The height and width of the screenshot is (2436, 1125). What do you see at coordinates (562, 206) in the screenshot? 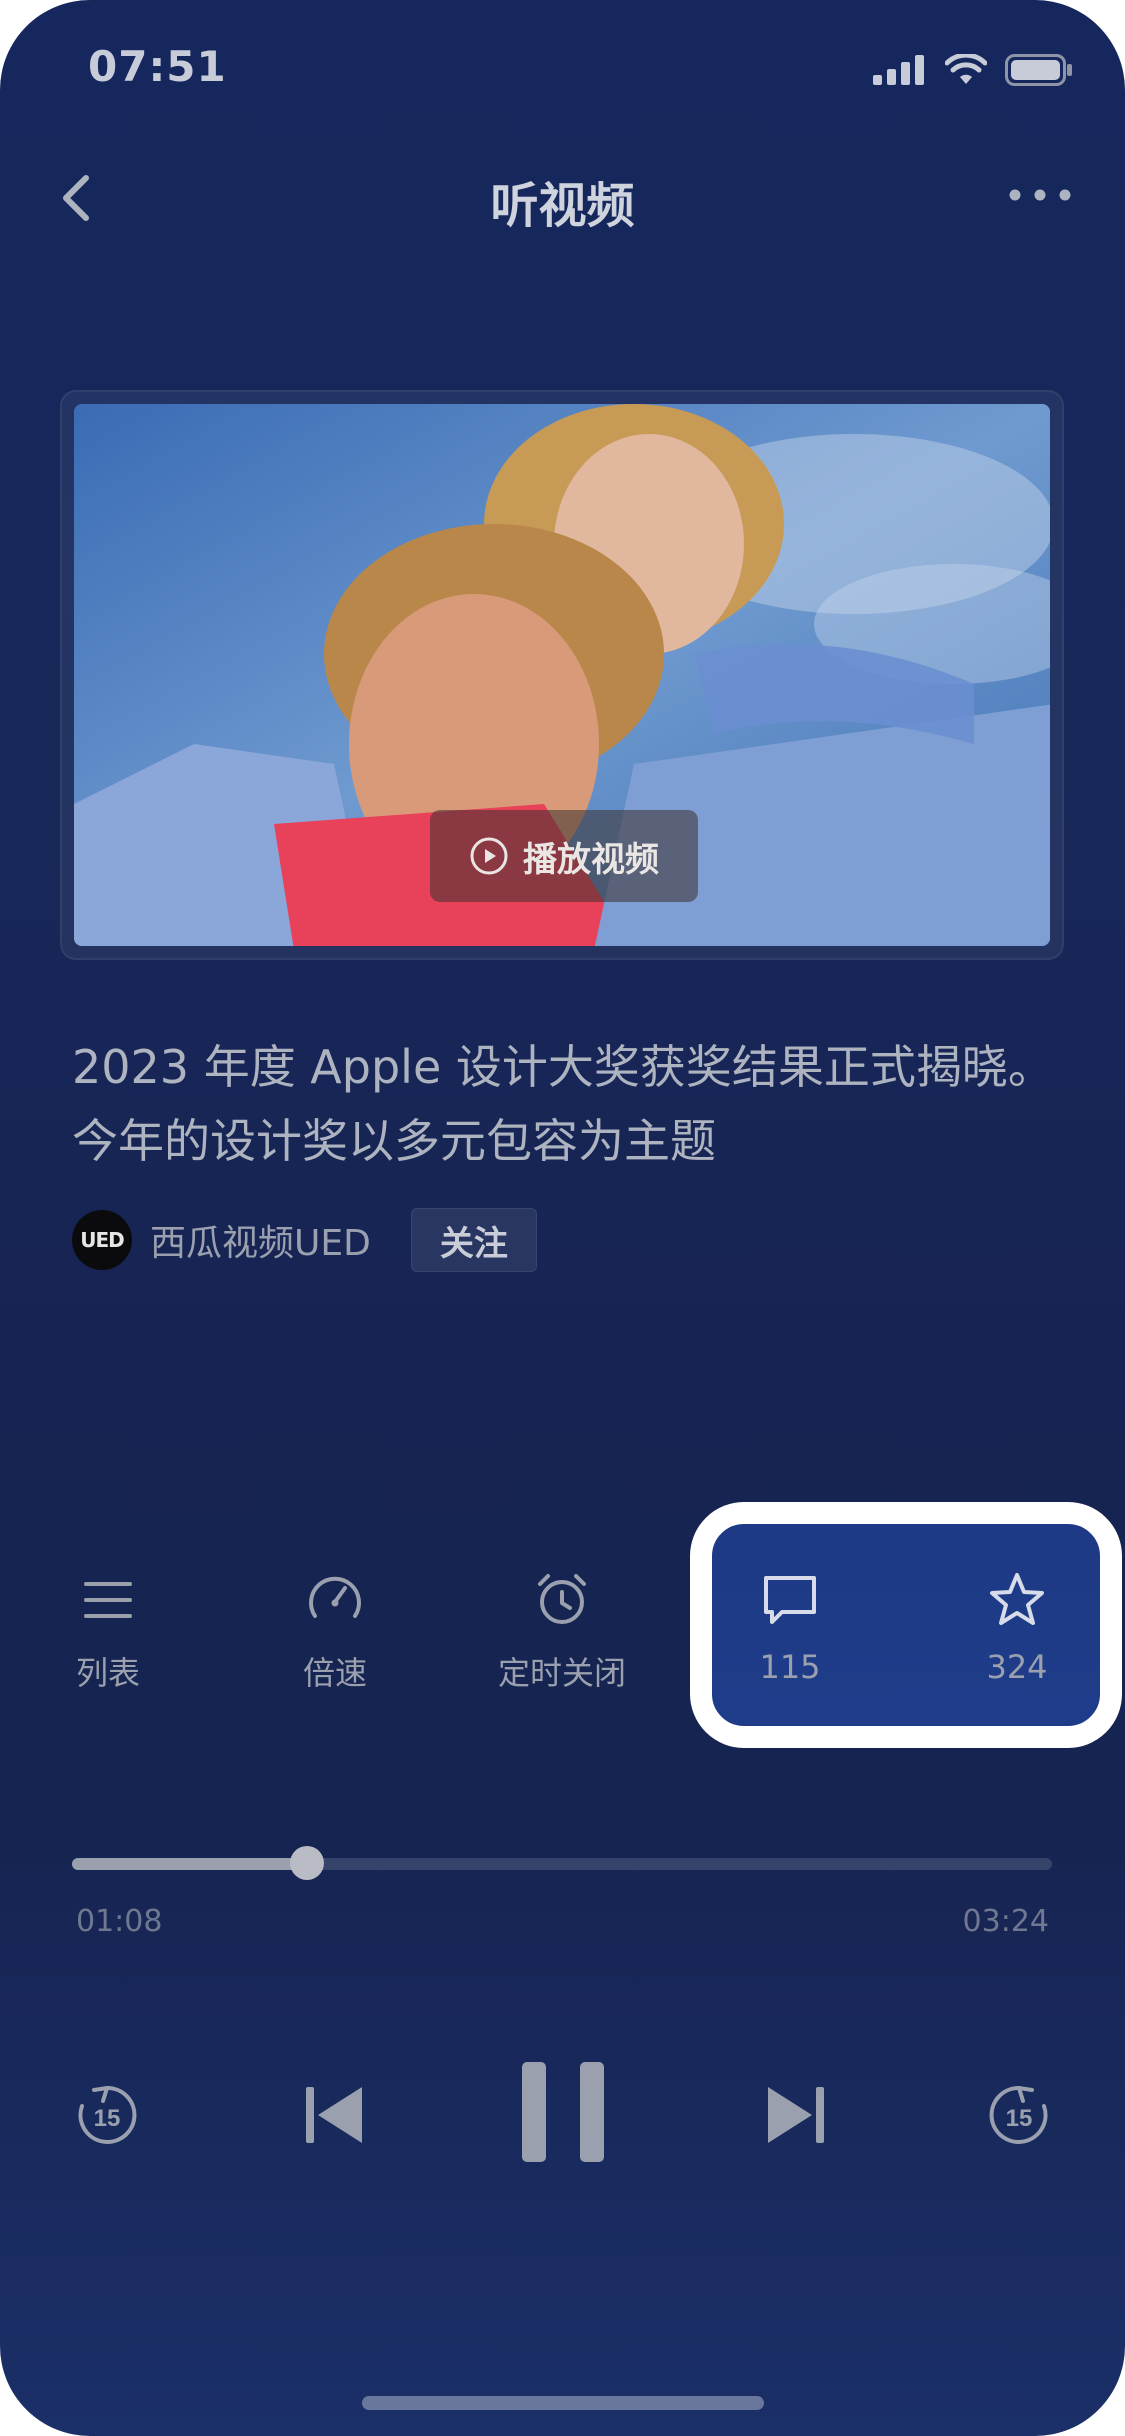
I see `page-title: 听视频` at bounding box center [562, 206].